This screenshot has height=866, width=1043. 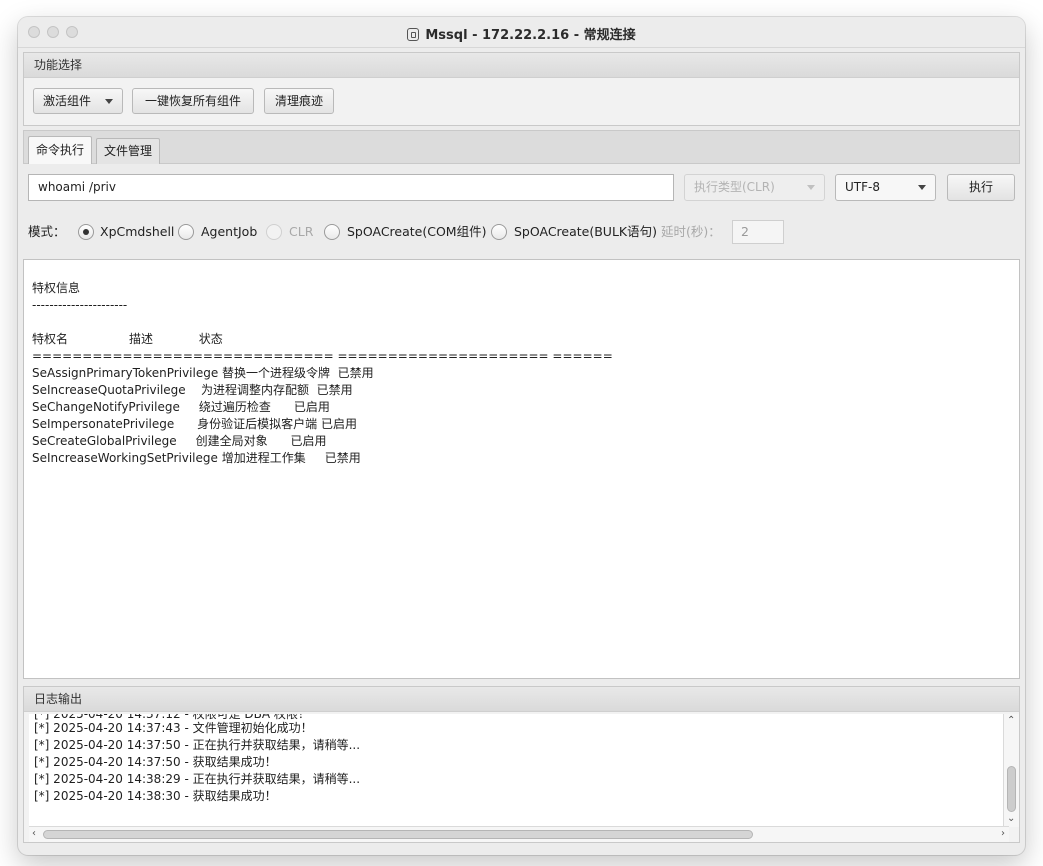 What do you see at coordinates (521, 89) in the screenshot?
I see `function-panel: 功能选择 激活组件 一键恢复所有组件 清理痕迹` at bounding box center [521, 89].